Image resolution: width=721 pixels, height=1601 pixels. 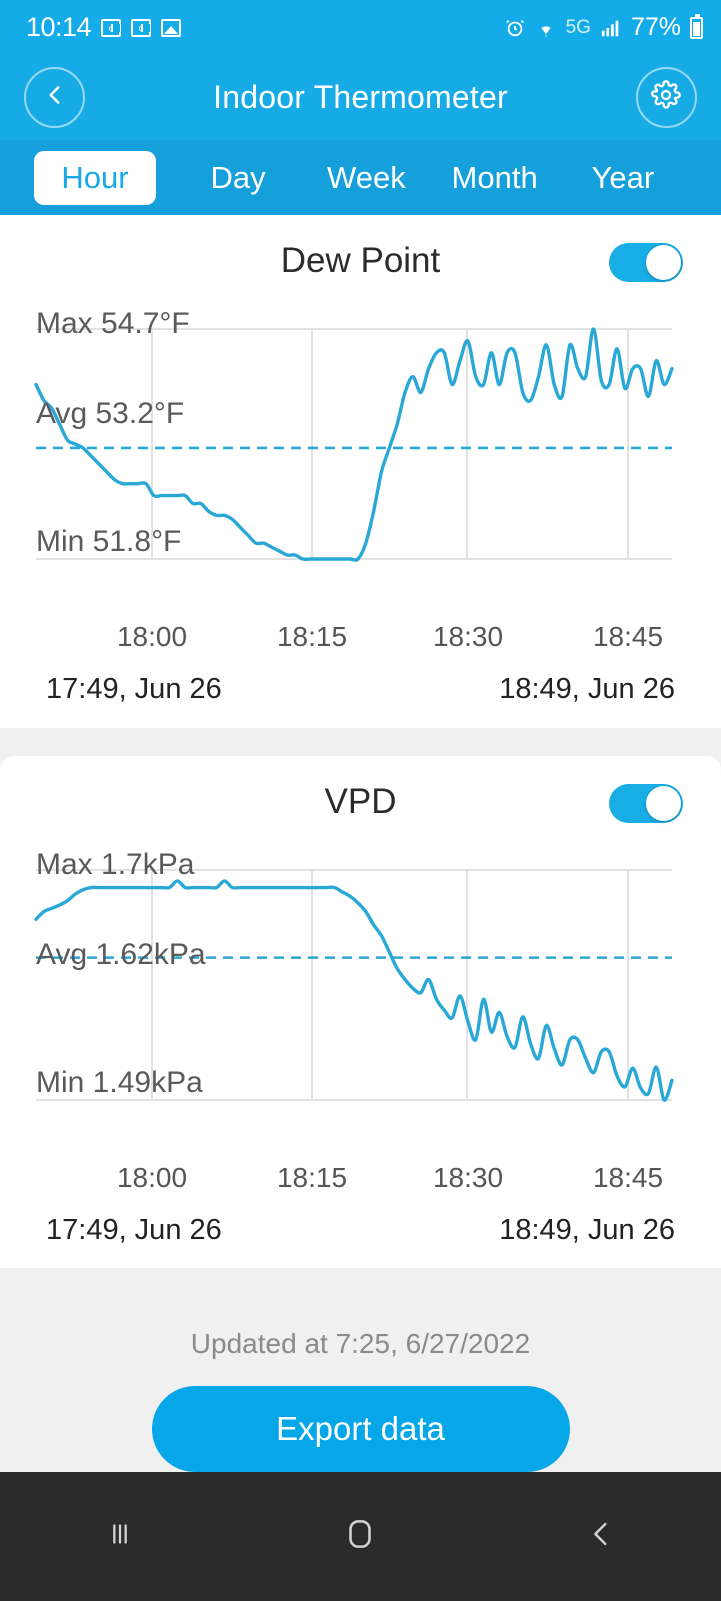 I want to click on chart-range-row-vpd: 17:49, Jun 26 18:49, Jun 26, so click(x=360, y=1226).